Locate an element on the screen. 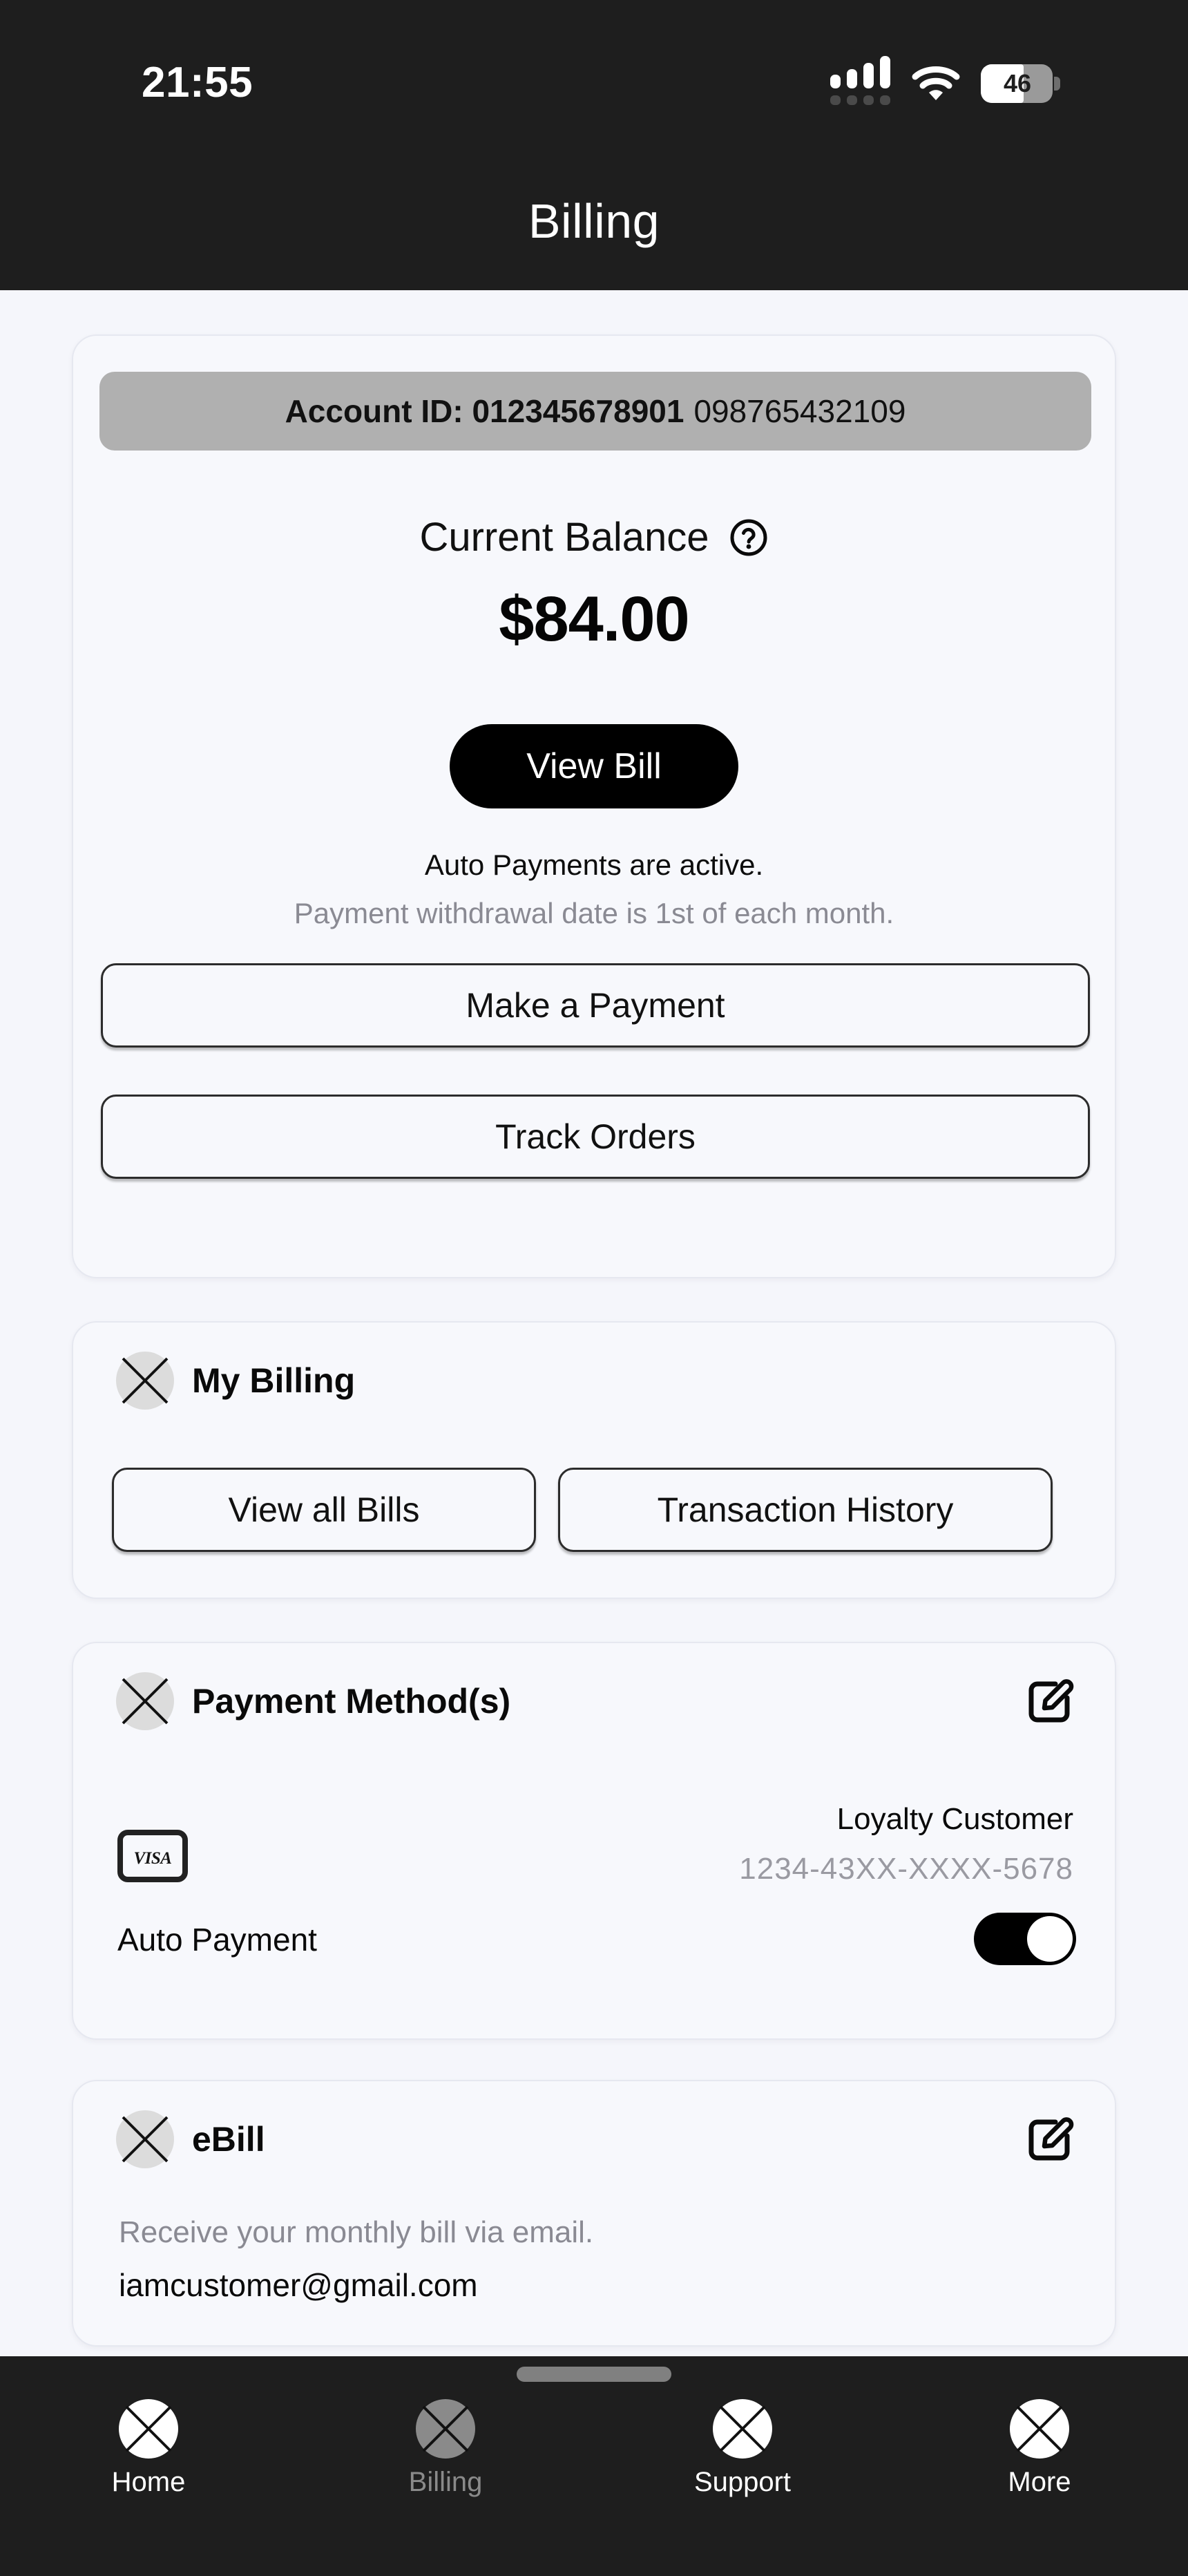 This screenshot has width=1188, height=2576. payment-methods-title: Payment Method(s) is located at coordinates (351, 1701).